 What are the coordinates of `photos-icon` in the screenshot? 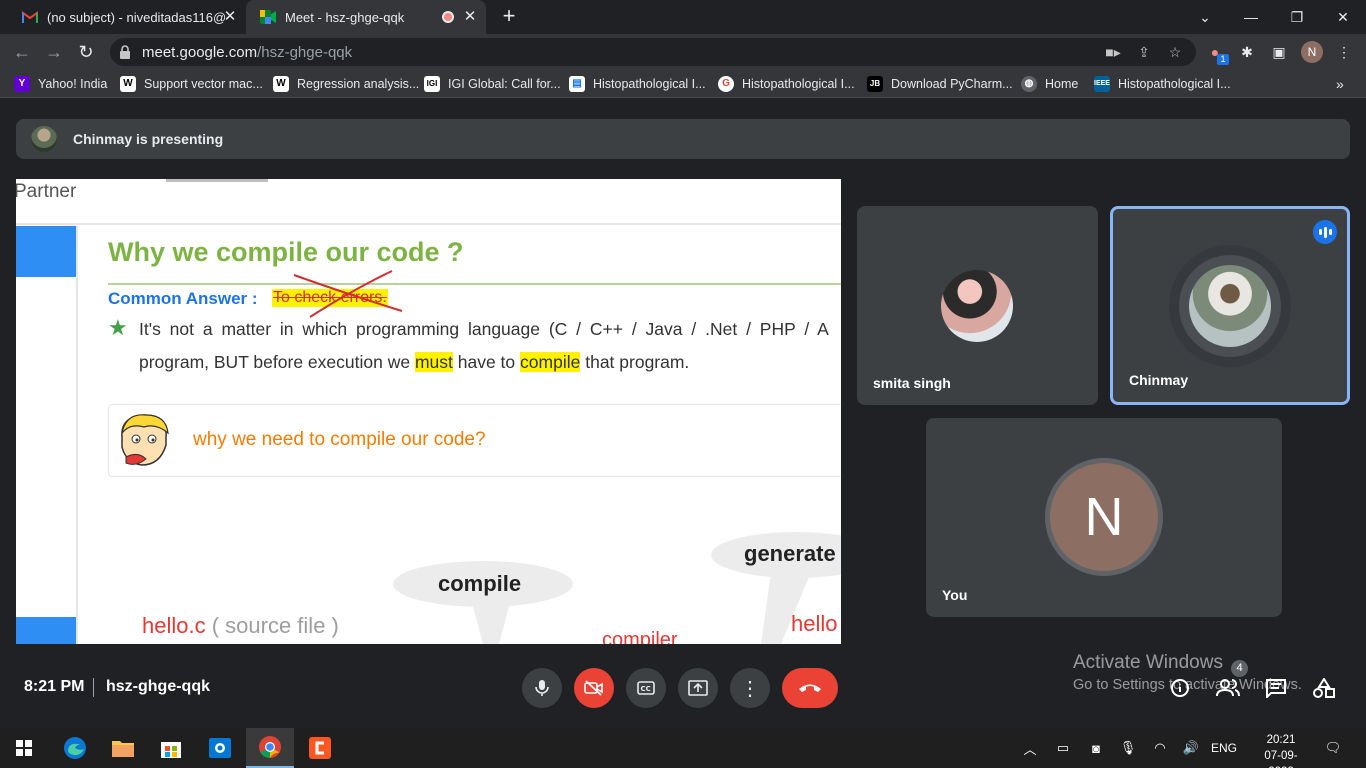 It's located at (220, 748).